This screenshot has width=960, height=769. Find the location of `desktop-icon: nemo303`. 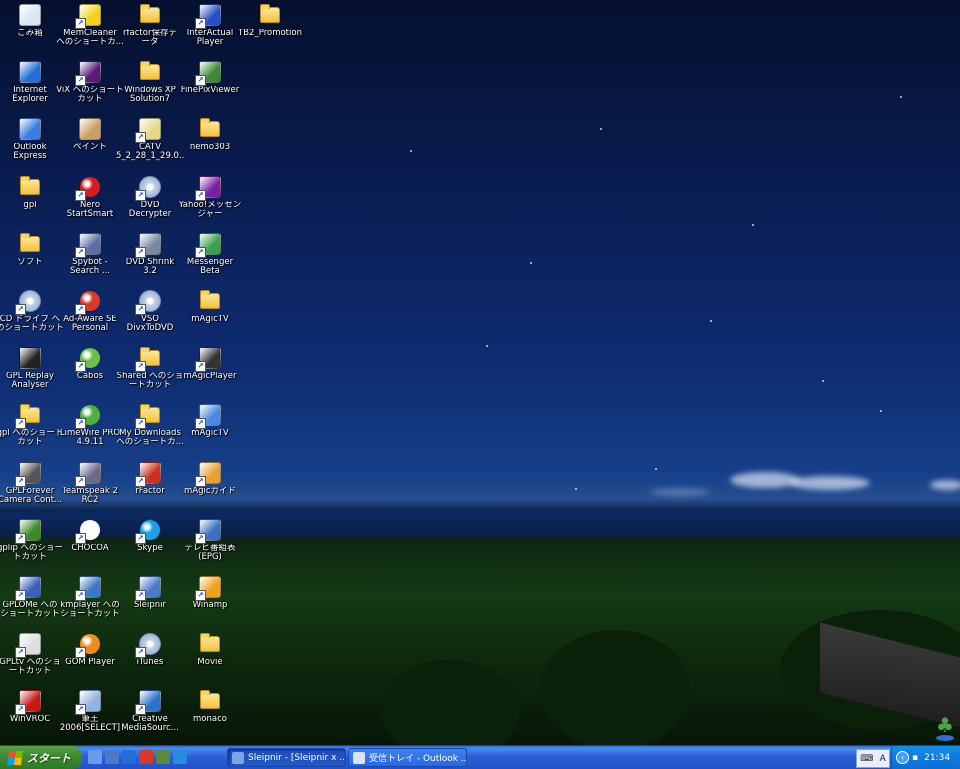

desktop-icon: nemo303 is located at coordinates (210, 134).